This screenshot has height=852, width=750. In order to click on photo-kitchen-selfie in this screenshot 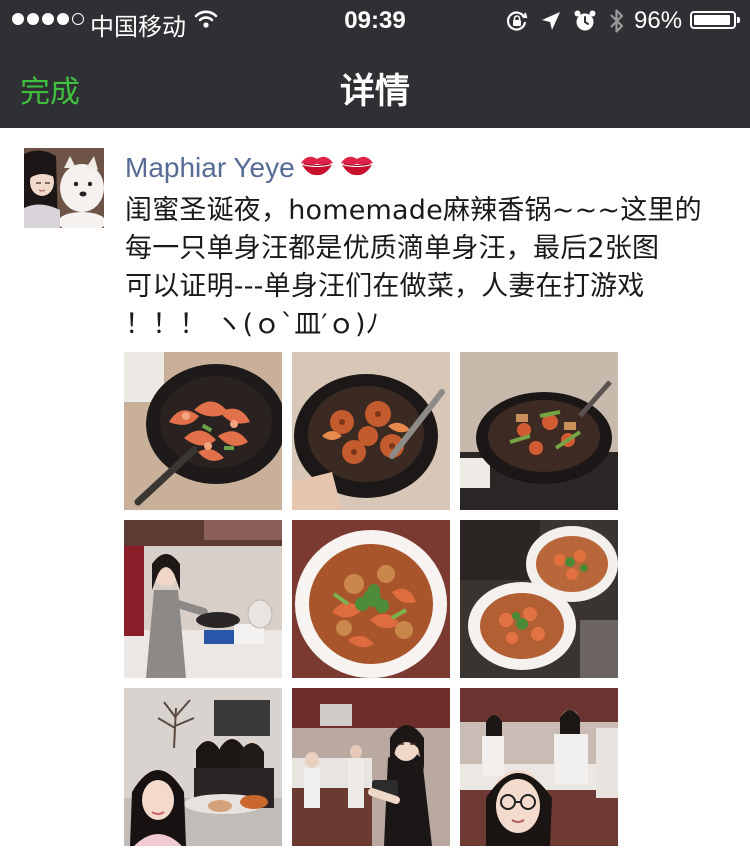, I will do `click(539, 767)`.